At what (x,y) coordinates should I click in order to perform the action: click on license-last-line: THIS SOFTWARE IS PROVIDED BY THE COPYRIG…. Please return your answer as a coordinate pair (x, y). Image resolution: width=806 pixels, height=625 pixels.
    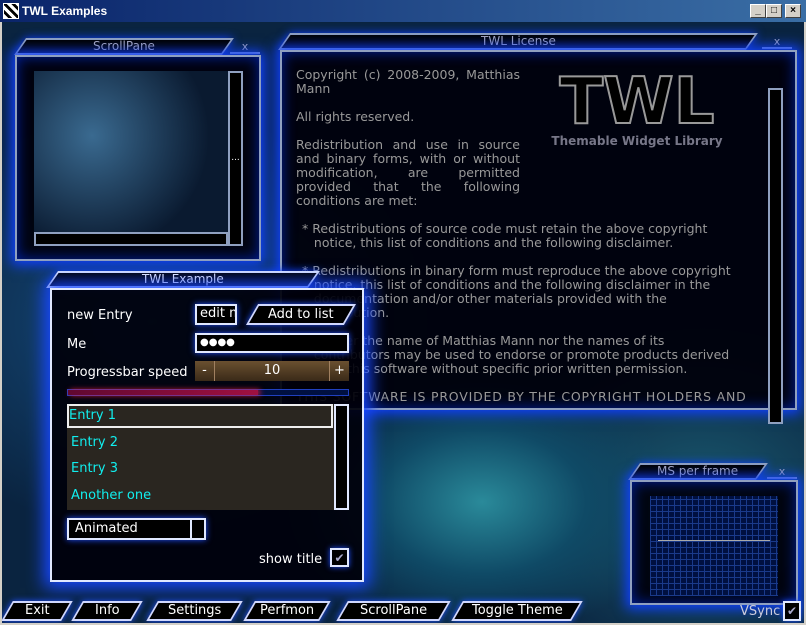
    Looking at the image, I should click on (521, 396).